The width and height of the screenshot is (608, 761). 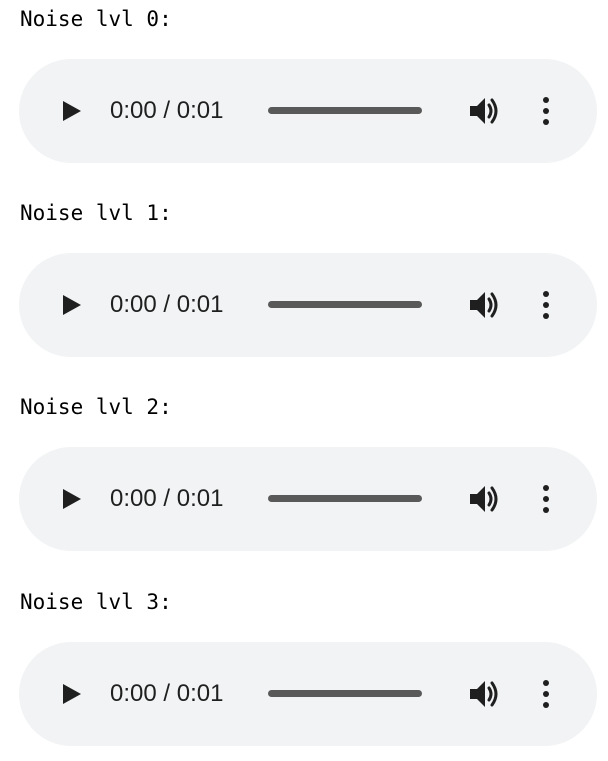 What do you see at coordinates (96, 602) in the screenshot?
I see `audio-label: Noise lvl 3:` at bounding box center [96, 602].